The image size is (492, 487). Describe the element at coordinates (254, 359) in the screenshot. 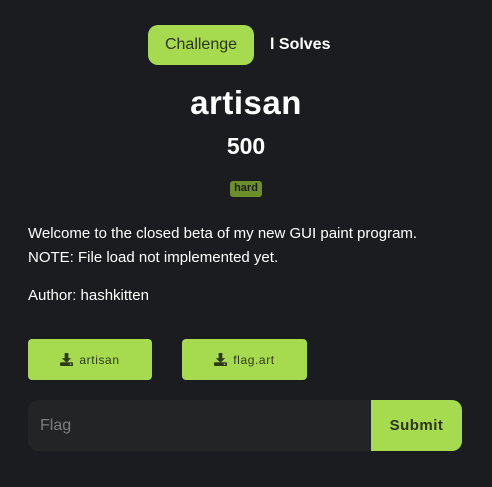

I see `file-button-label: flag.art` at that location.